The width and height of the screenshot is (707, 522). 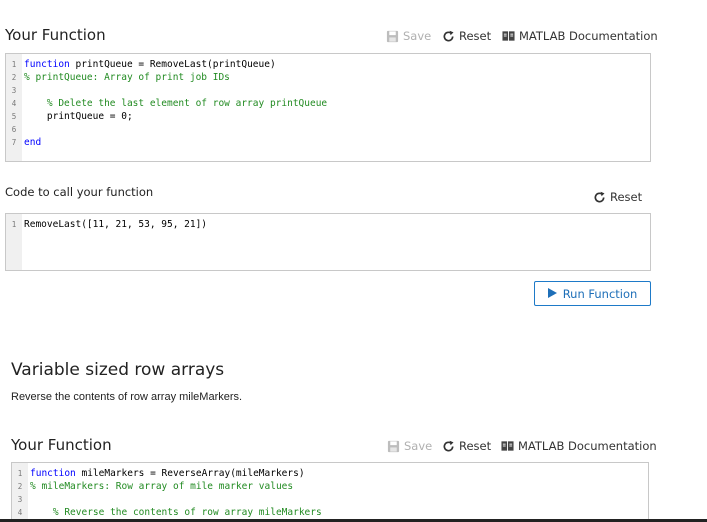 I want to click on code-comment: % printQueue: Array of print job IDs, so click(x=127, y=77).